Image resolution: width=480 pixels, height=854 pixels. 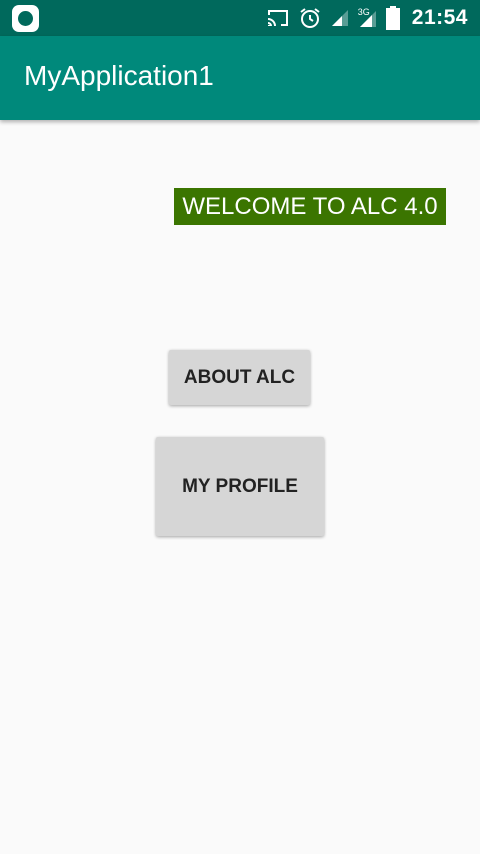 I want to click on my-profile-button: MY PROFILE, so click(x=240, y=486).